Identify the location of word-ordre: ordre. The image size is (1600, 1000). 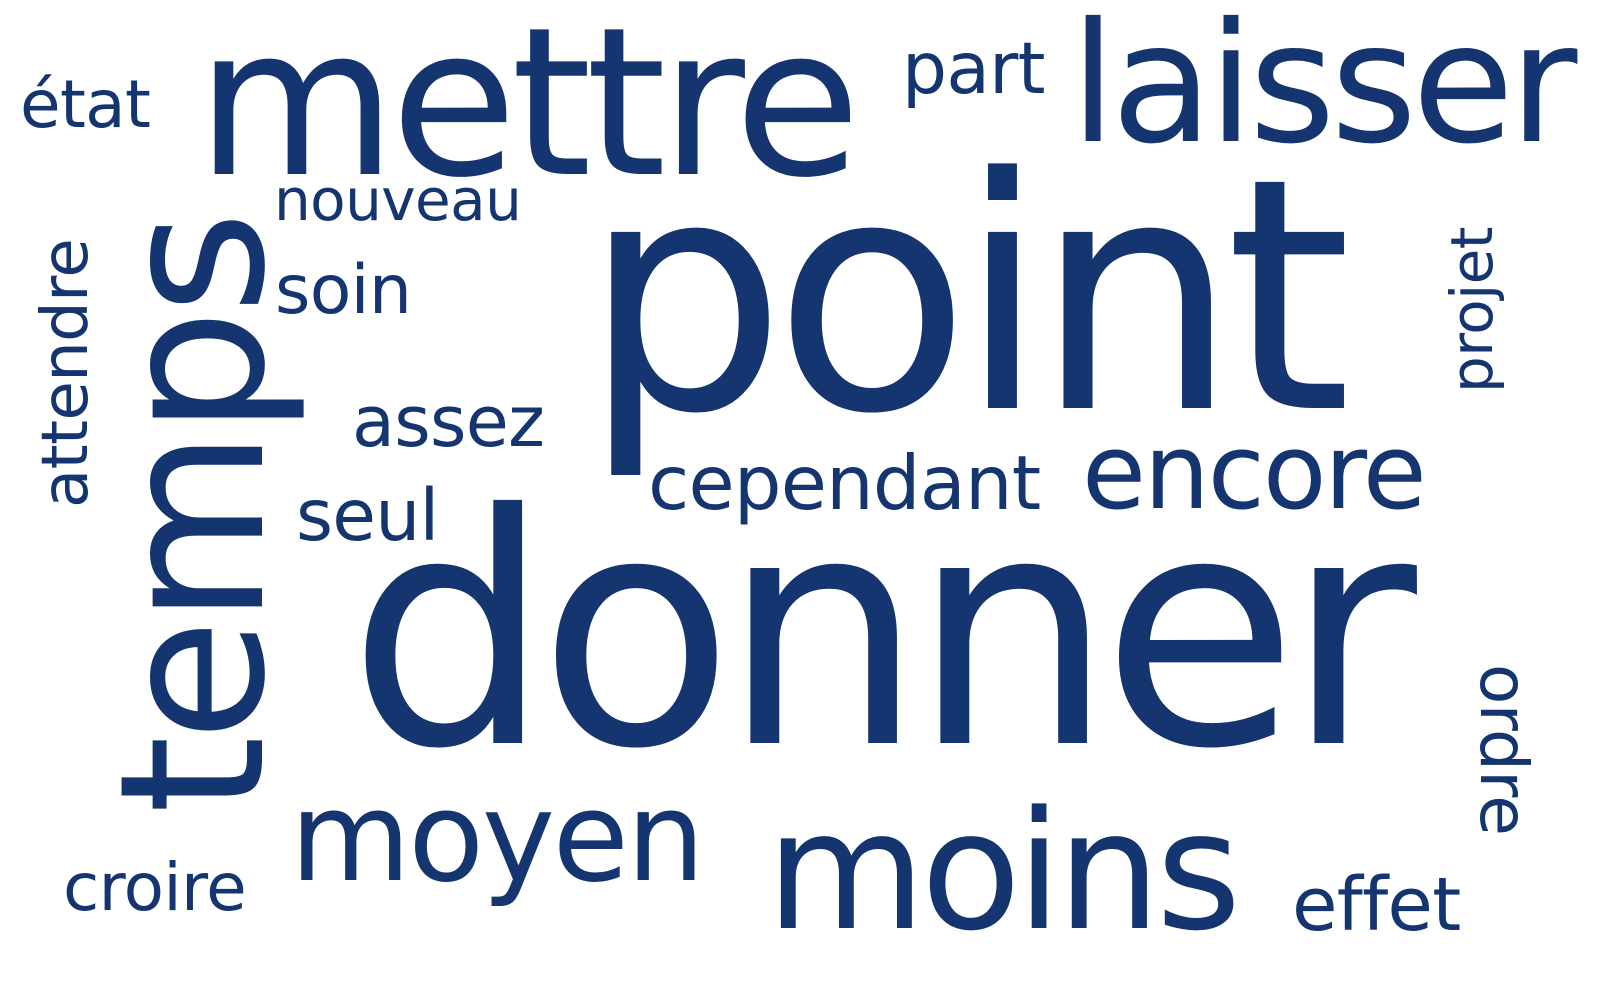
(1503, 750).